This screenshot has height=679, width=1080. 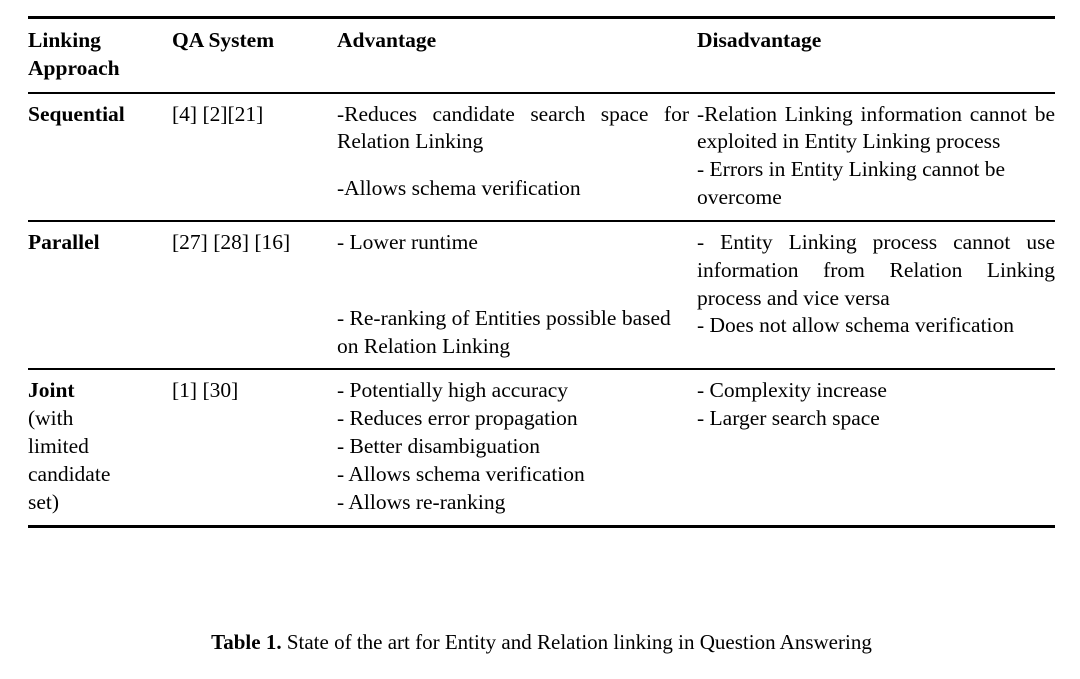 I want to click on table-bottom-rule, so click(x=541, y=526).